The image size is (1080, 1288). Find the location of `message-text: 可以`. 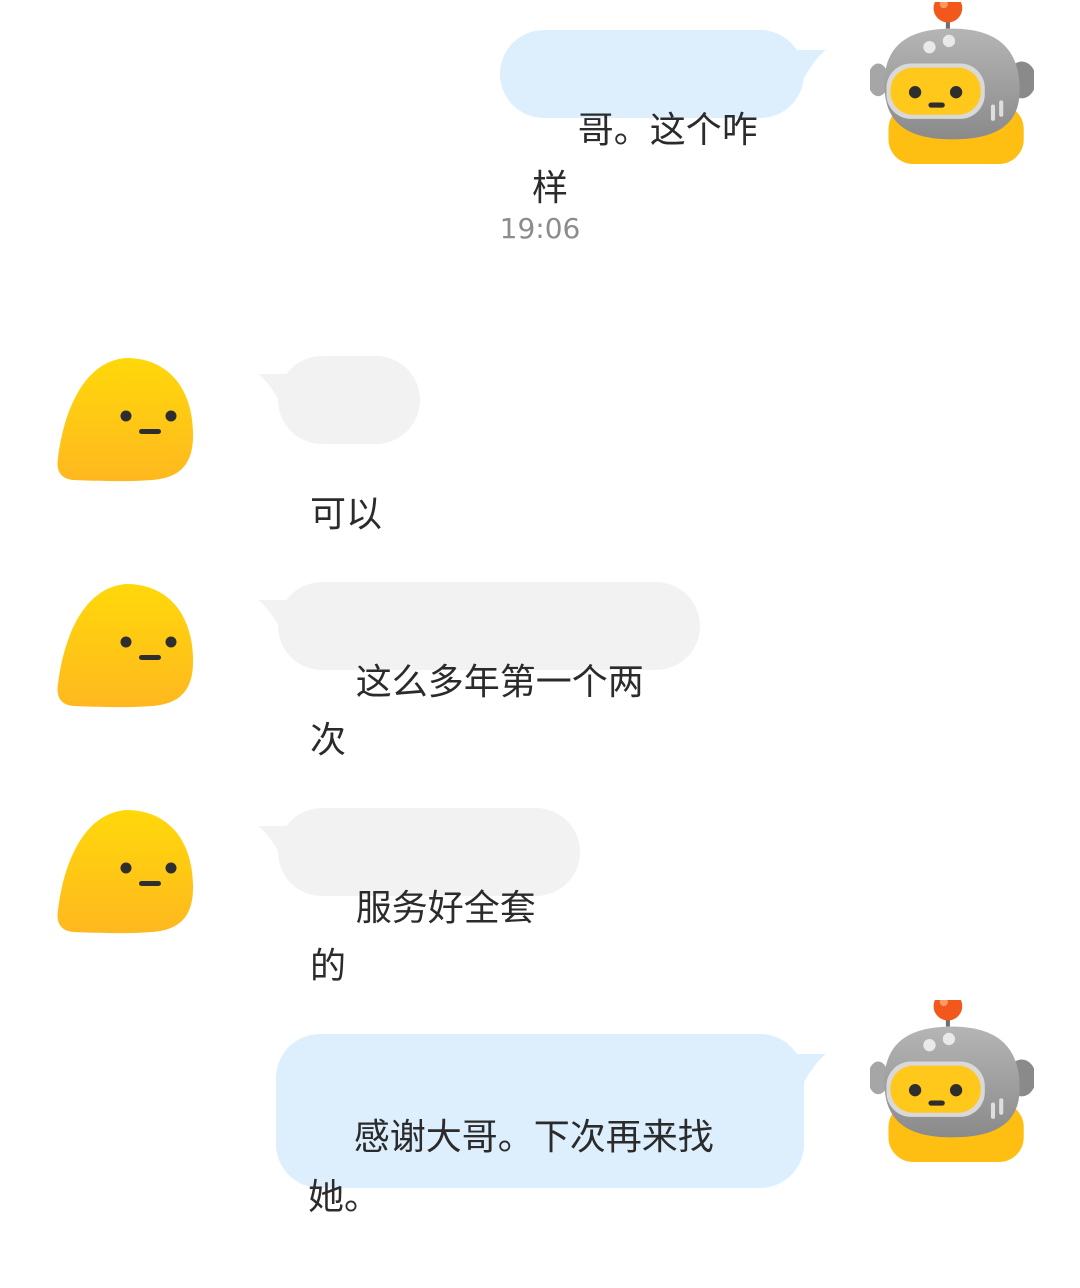

message-text: 可以 is located at coordinates (346, 514).